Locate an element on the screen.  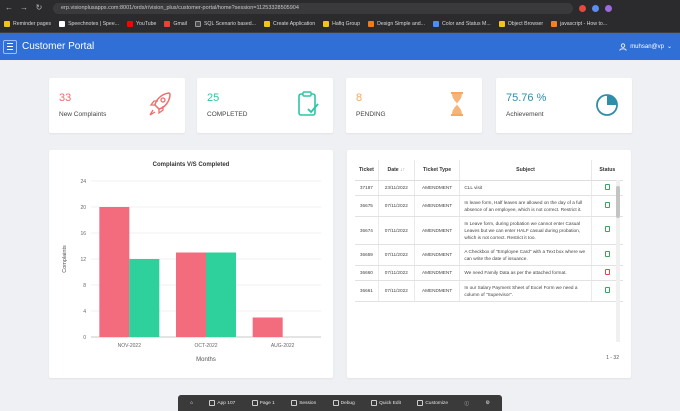
bookmark-label: Object Browser is located at coordinates (525, 24).